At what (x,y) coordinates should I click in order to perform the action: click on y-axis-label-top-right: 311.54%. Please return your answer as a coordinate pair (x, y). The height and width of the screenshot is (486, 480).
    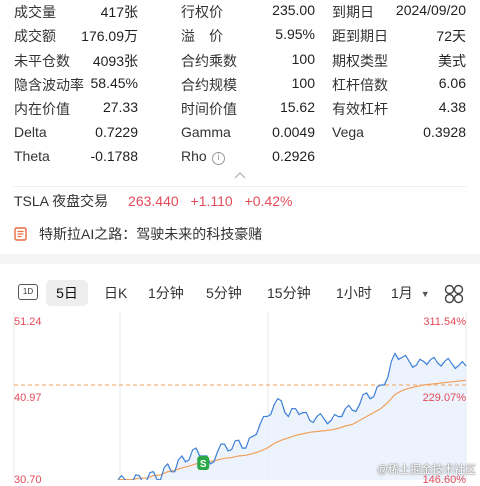
    Looking at the image, I should click on (444, 322).